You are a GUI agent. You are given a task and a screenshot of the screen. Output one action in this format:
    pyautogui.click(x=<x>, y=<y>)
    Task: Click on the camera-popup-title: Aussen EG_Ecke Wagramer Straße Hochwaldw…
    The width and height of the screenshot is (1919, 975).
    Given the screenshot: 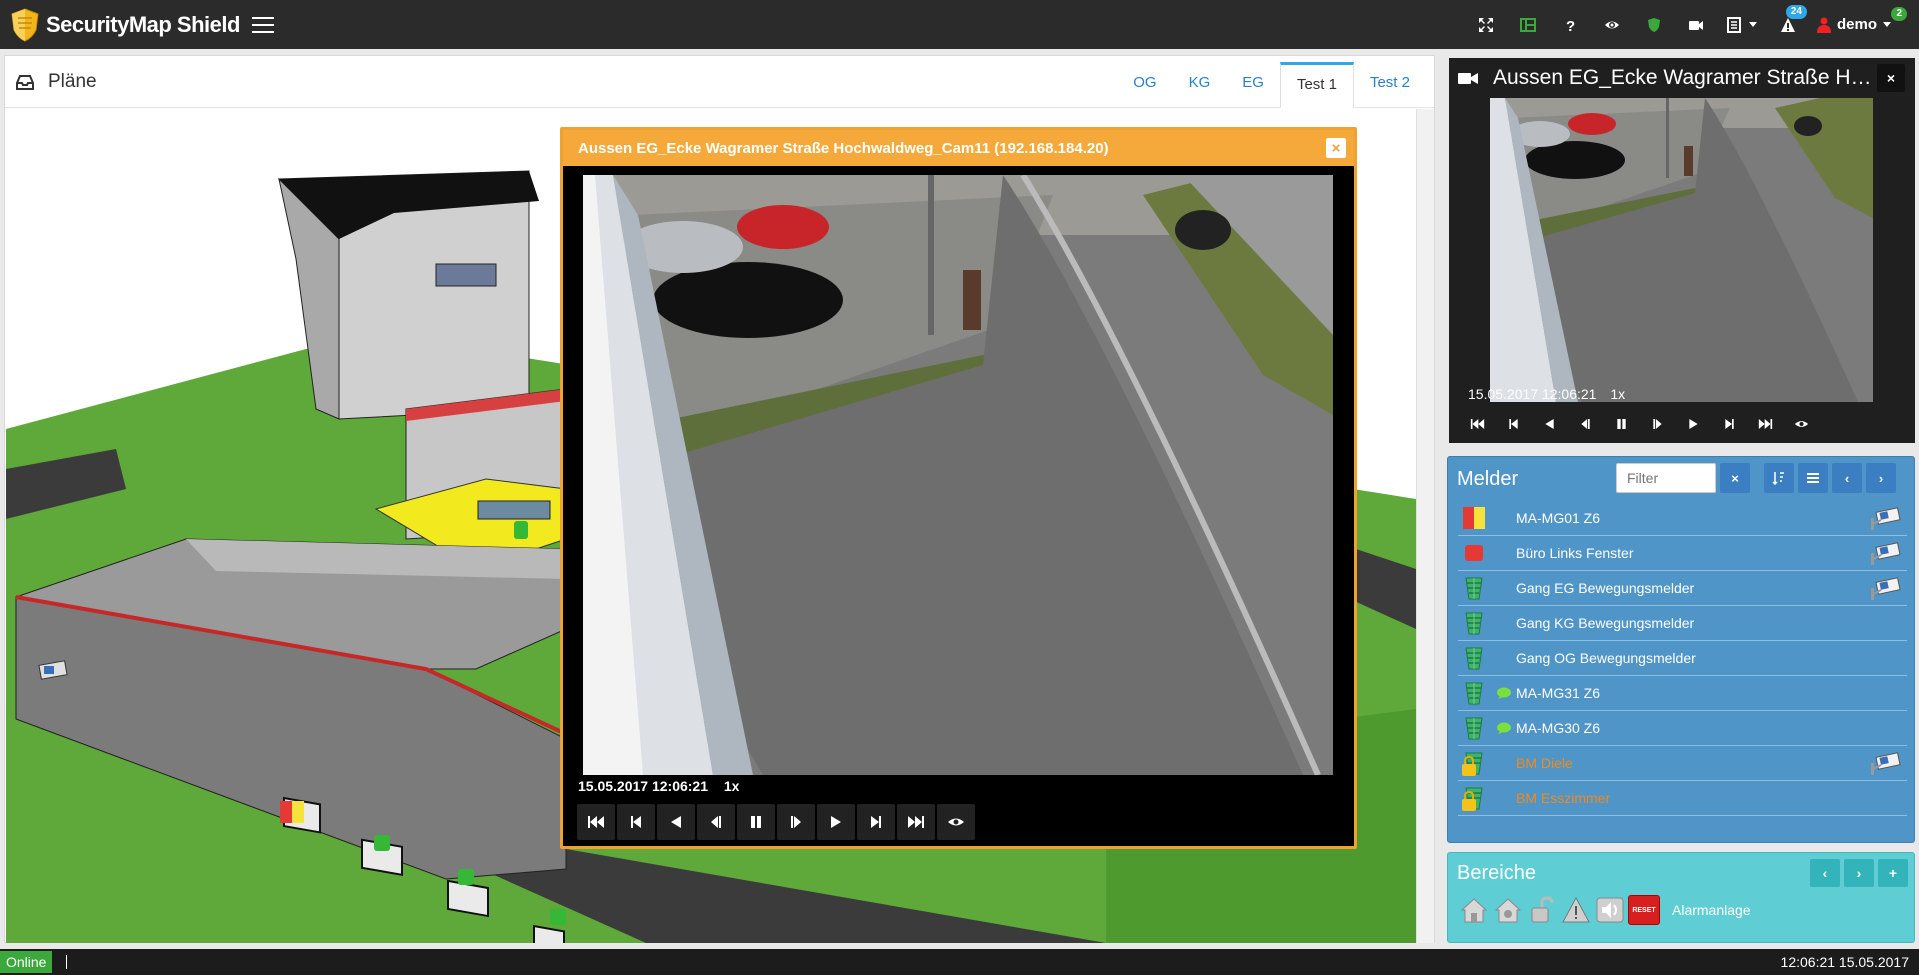 What is the action you would take?
    pyautogui.click(x=843, y=148)
    